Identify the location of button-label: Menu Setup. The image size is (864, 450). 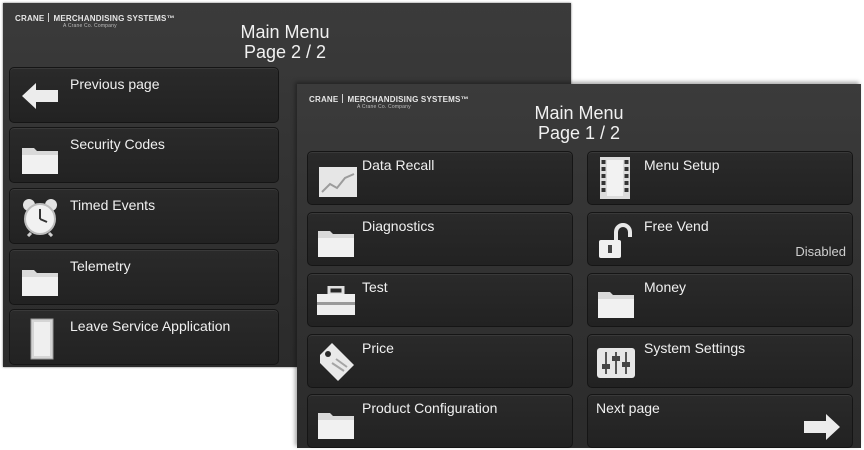
(682, 165).